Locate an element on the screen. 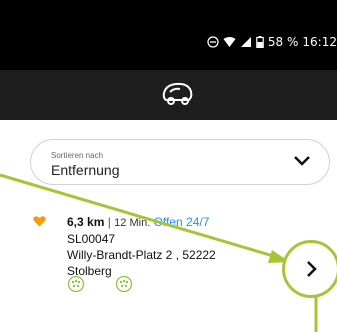 The image size is (337, 332). status-icons: 58 % 16:12 is located at coordinates (272, 42).